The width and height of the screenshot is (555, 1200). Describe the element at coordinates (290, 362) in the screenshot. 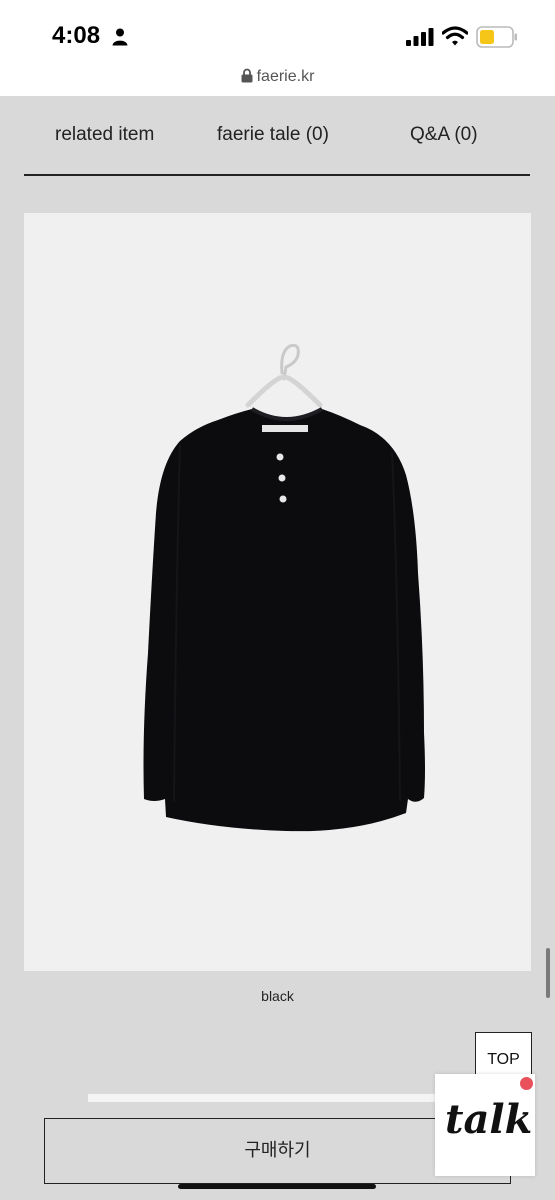

I see `hanger-hook` at that location.